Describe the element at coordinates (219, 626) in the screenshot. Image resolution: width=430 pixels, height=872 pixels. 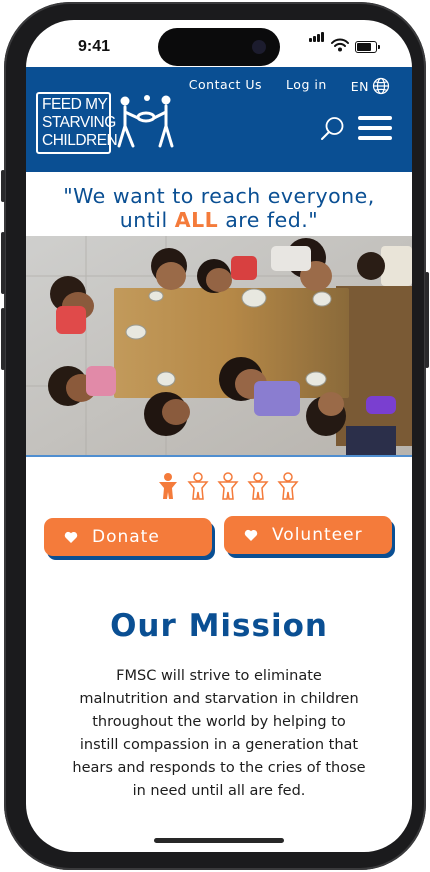
I see `mission-title: Our Mission` at that location.